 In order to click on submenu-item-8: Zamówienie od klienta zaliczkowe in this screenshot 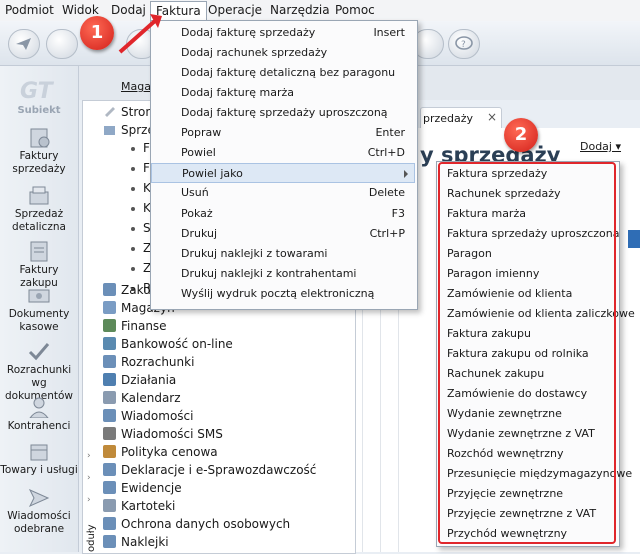, I will do `click(541, 314)`.